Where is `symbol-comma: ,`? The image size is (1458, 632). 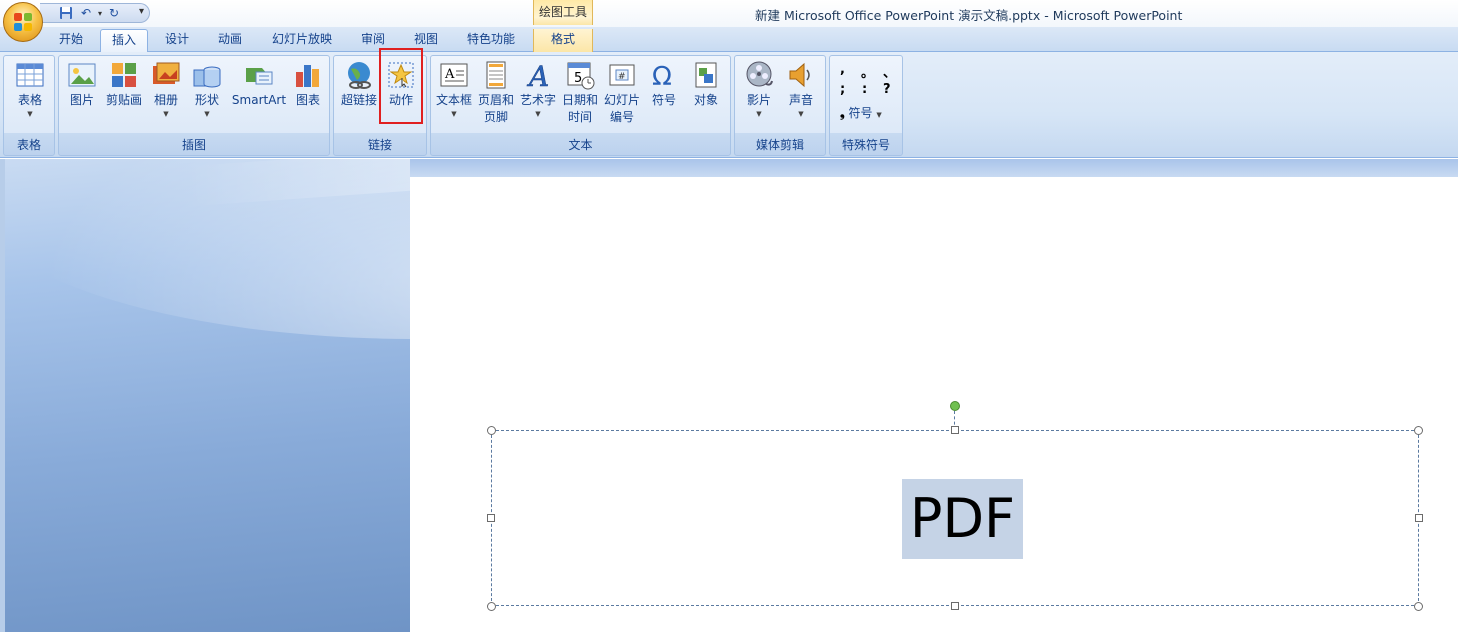
symbol-comma: , is located at coordinates (842, 69).